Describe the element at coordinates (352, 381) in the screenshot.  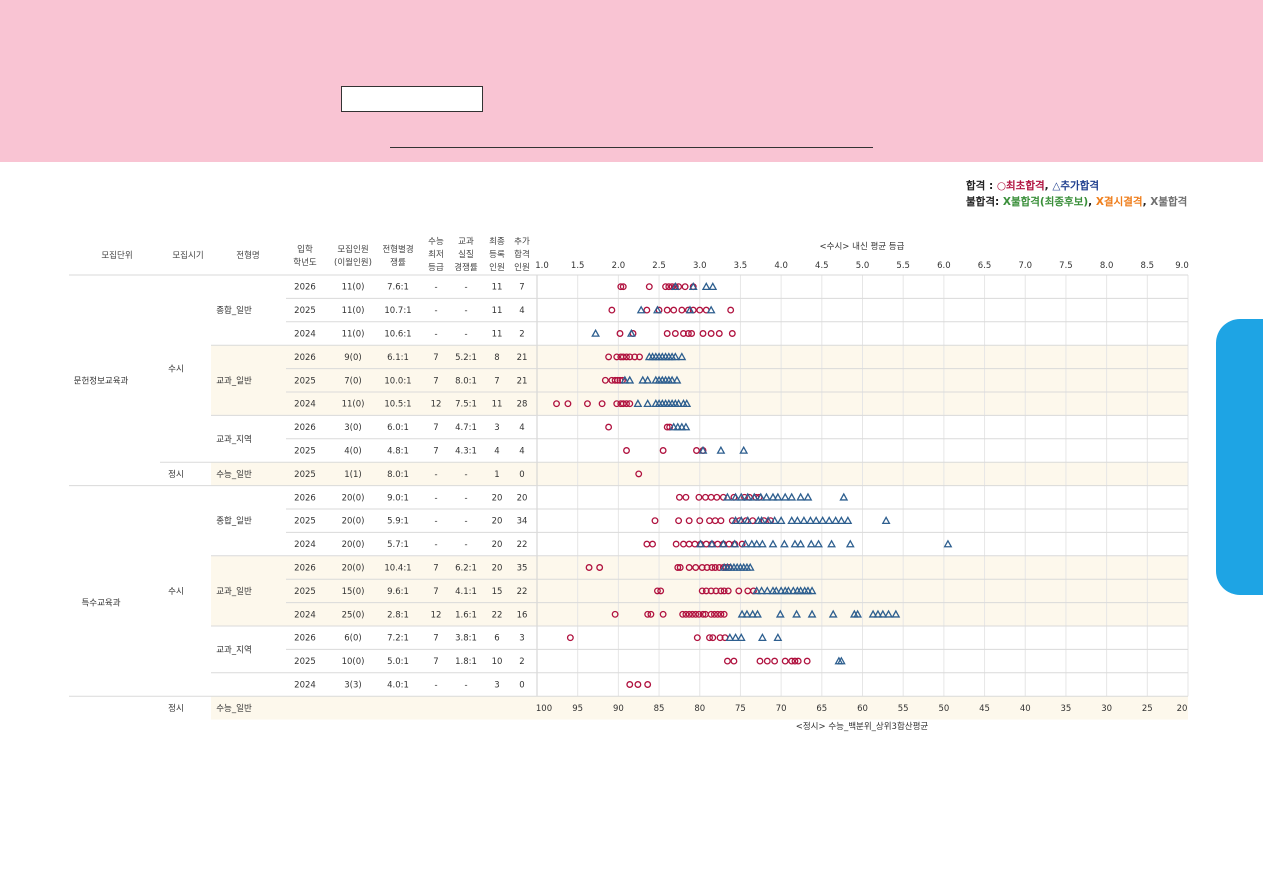
I see `cell-quota: 7(0)` at that location.